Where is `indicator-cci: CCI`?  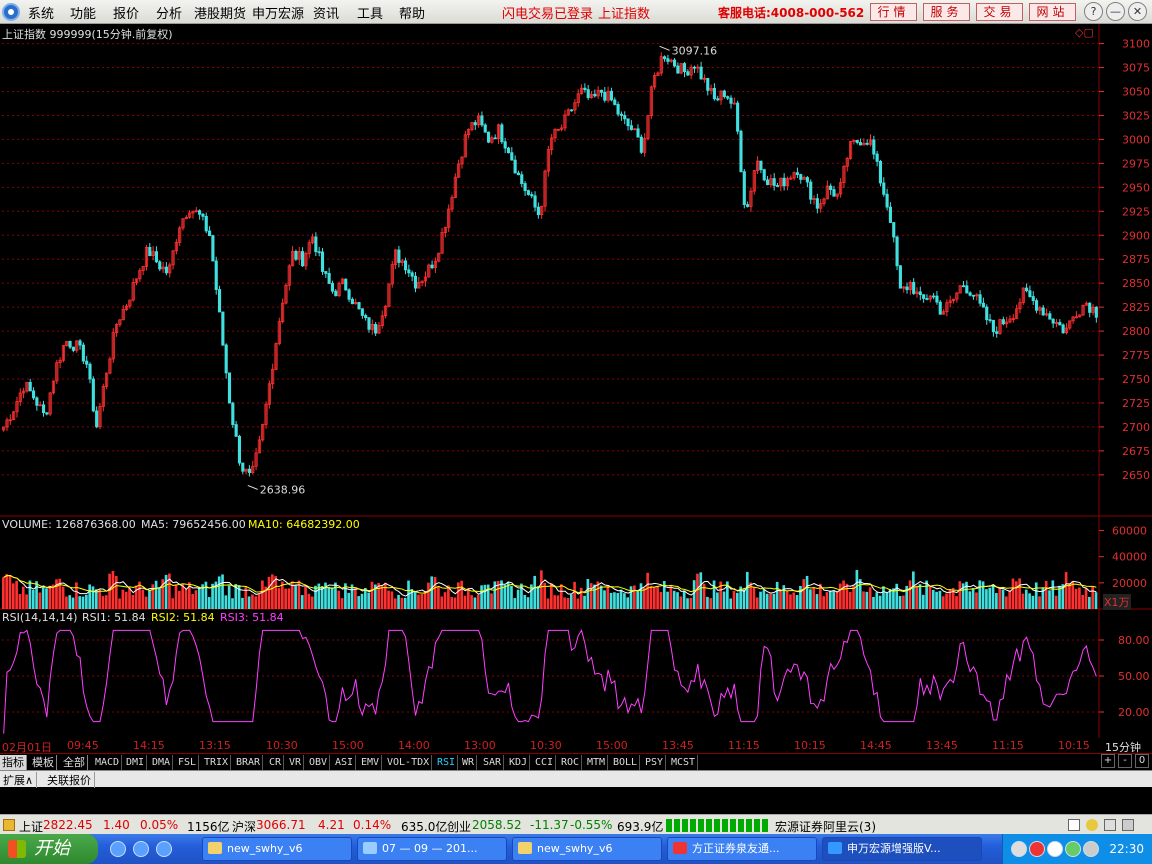
indicator-cci: CCI is located at coordinates (545, 762).